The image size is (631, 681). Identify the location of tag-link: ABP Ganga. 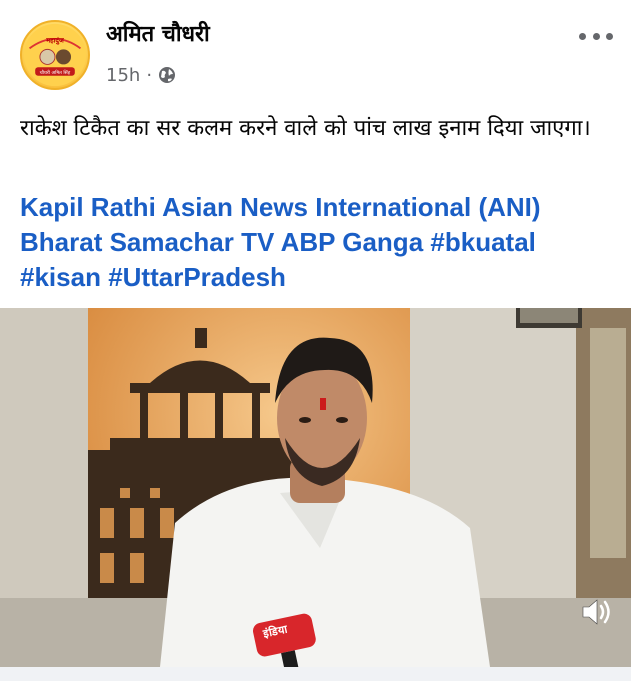
(352, 242).